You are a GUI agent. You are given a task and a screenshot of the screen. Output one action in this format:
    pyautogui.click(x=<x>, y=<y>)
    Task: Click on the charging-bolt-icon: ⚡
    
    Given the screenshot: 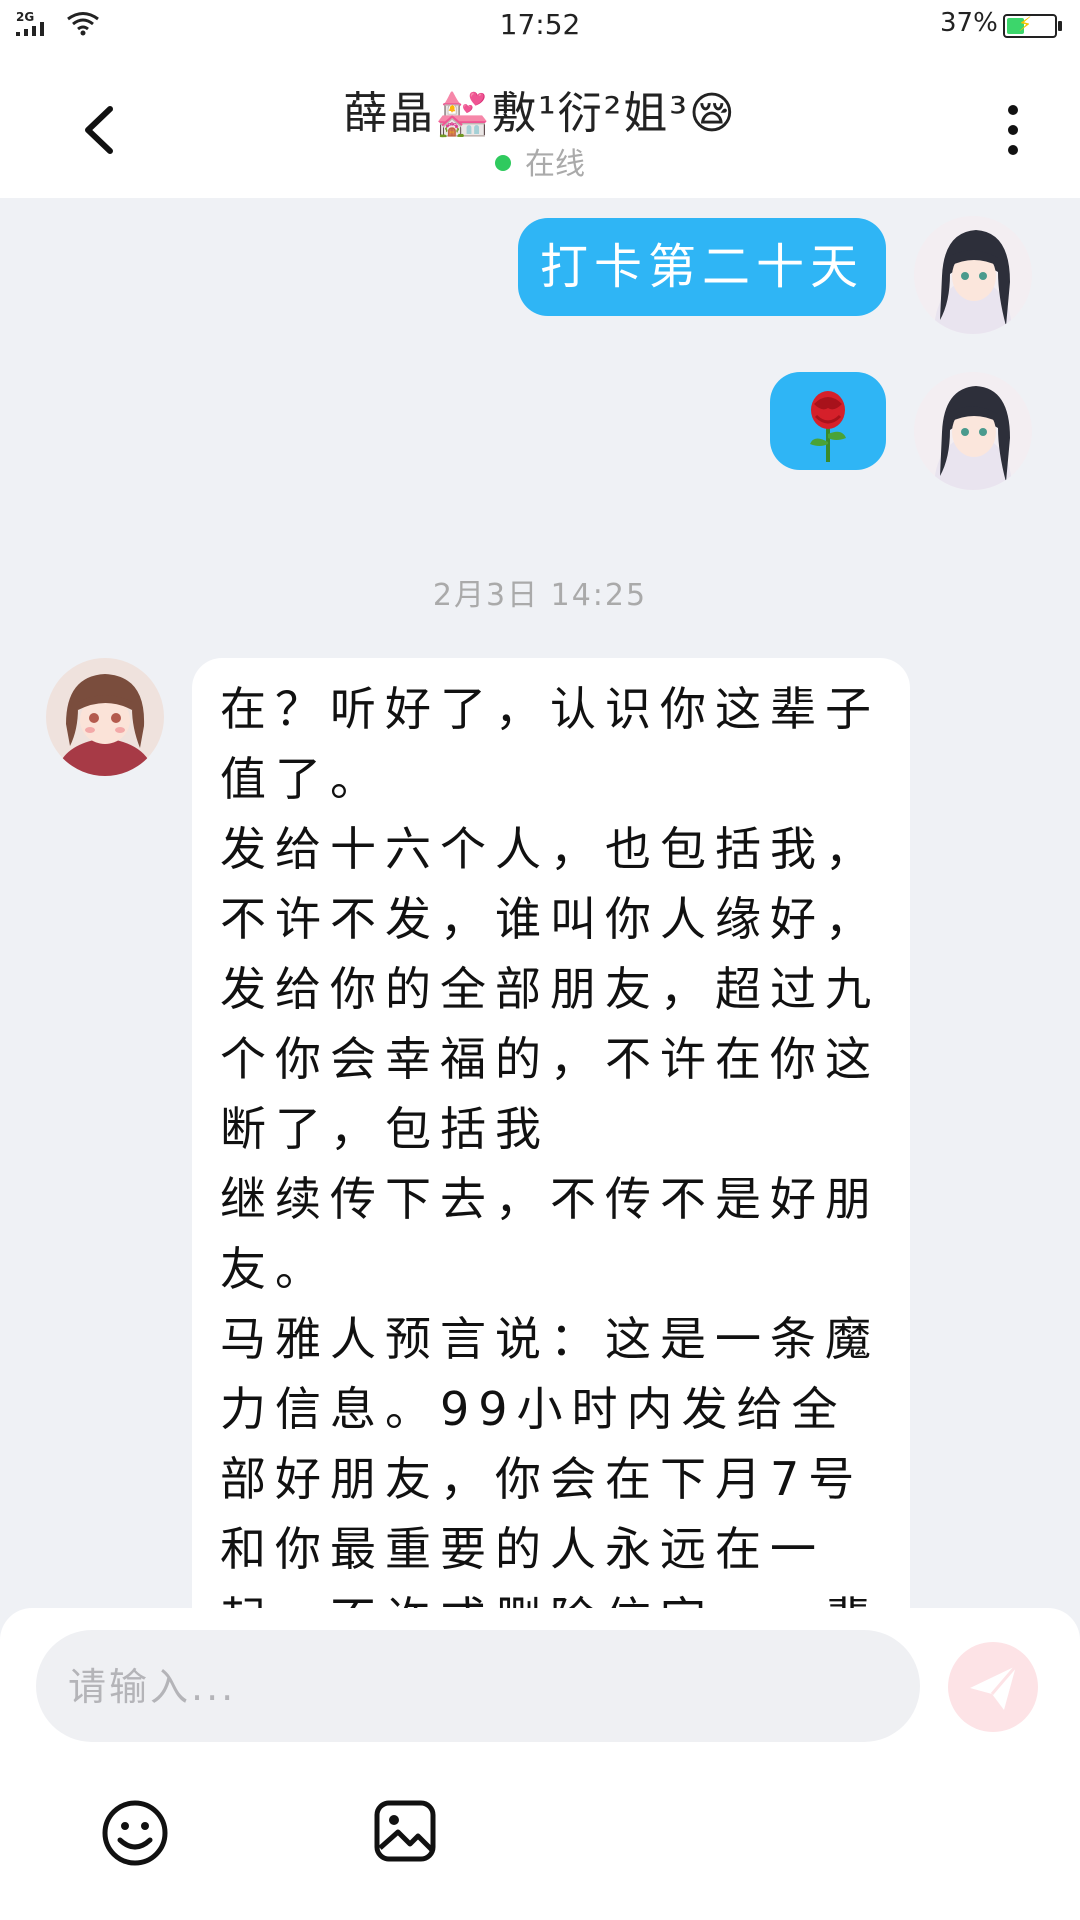 What is the action you would take?
    pyautogui.click(x=1025, y=24)
    